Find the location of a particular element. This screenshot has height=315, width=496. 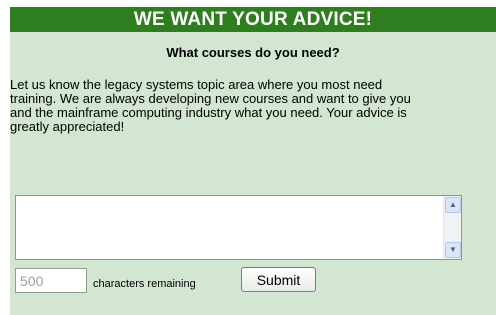

description-line: greatly appreciated! is located at coordinates (67, 126).